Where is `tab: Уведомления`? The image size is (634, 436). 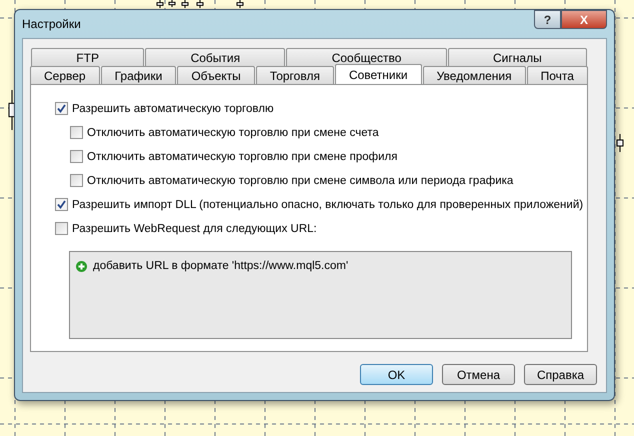 tab: Уведомления is located at coordinates (474, 75).